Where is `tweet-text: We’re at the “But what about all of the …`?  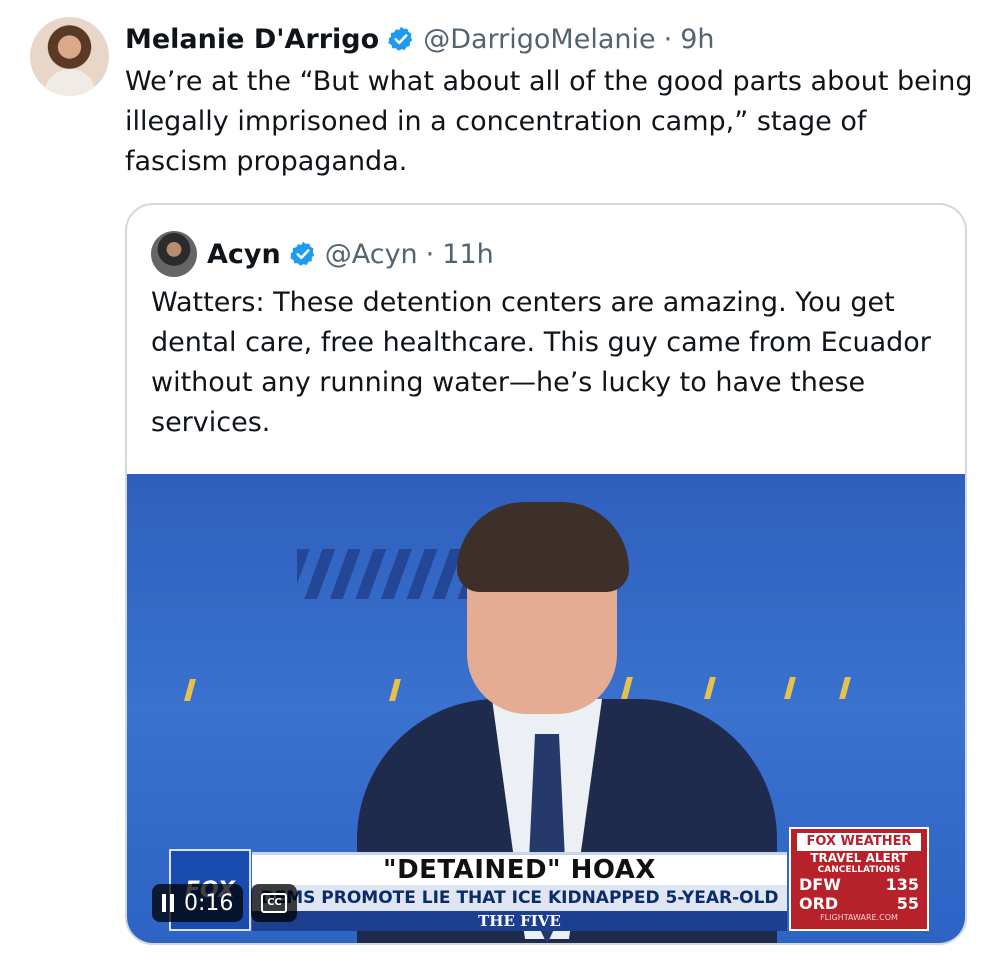
tweet-text: We’re at the “But what about all of the … is located at coordinates (549, 121).